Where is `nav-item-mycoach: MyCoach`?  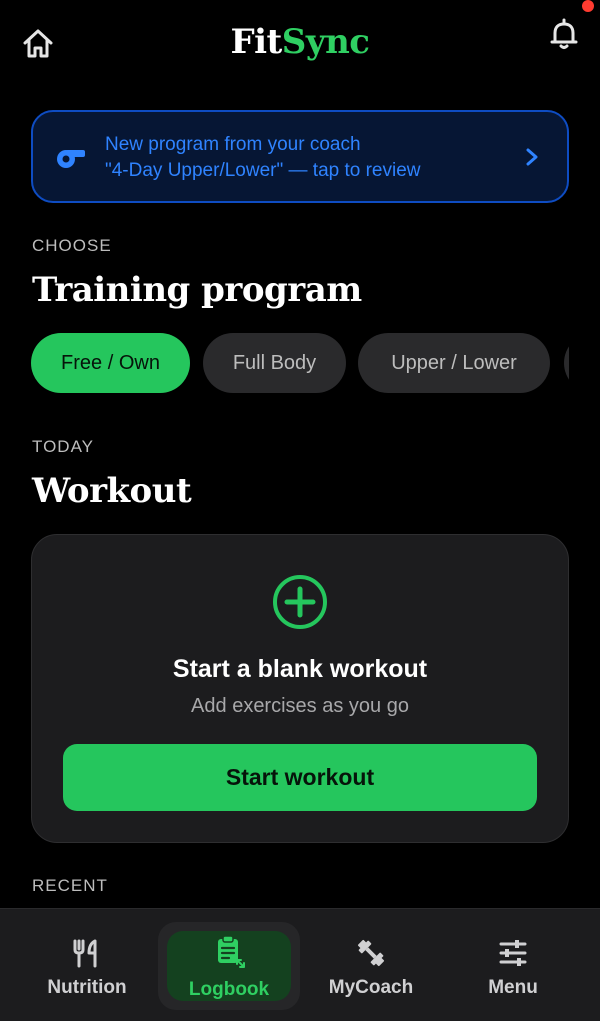 nav-item-mycoach: MyCoach is located at coordinates (371, 965).